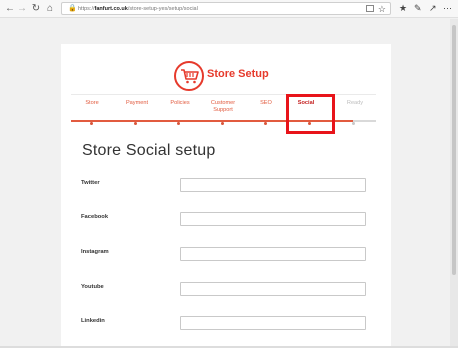  I want to click on instagram-input, so click(273, 254).